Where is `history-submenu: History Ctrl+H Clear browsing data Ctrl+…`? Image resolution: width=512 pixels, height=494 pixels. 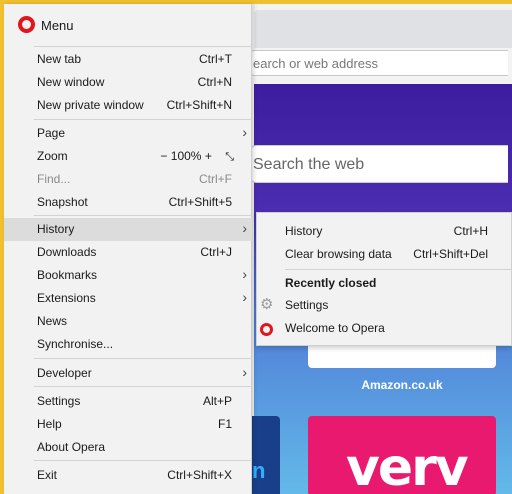 history-submenu: History Ctrl+H Clear browsing data Ctrl+… is located at coordinates (384, 279).